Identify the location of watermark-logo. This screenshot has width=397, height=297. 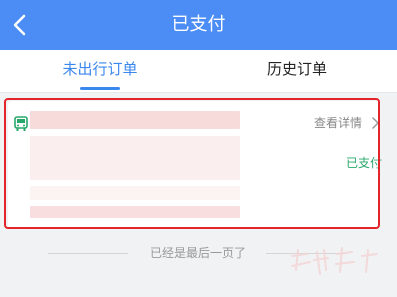
(334, 261).